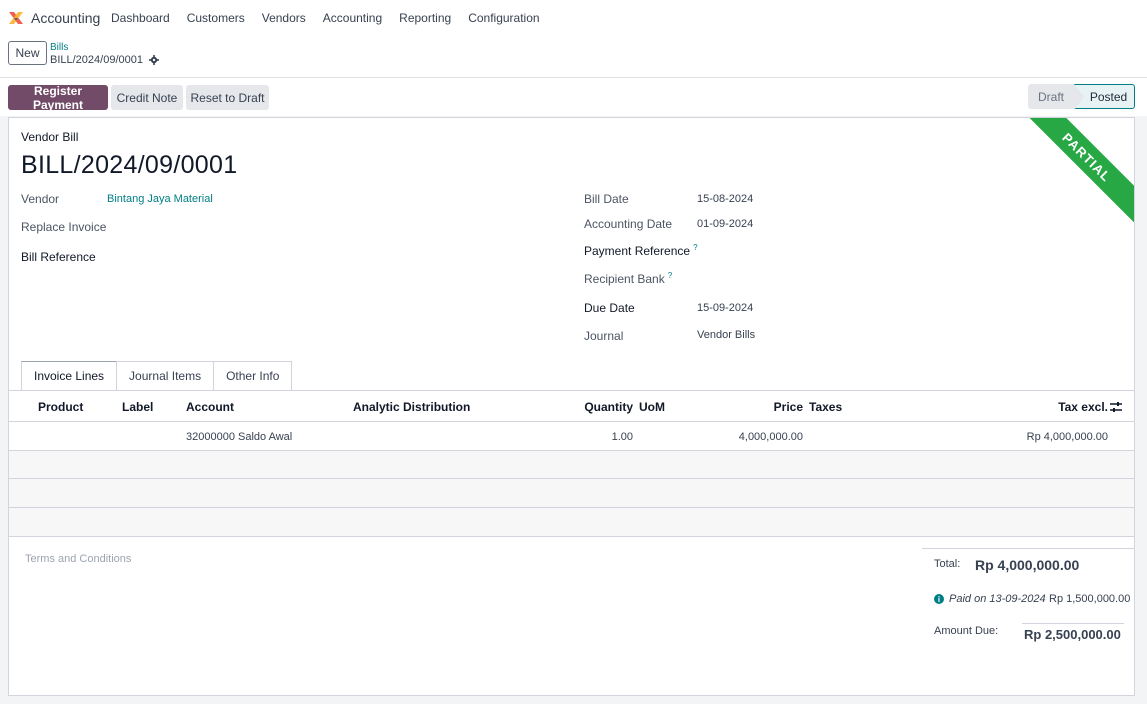 This screenshot has height=704, width=1147. I want to click on payment-reference-label: Payment Reference?, so click(641, 250).